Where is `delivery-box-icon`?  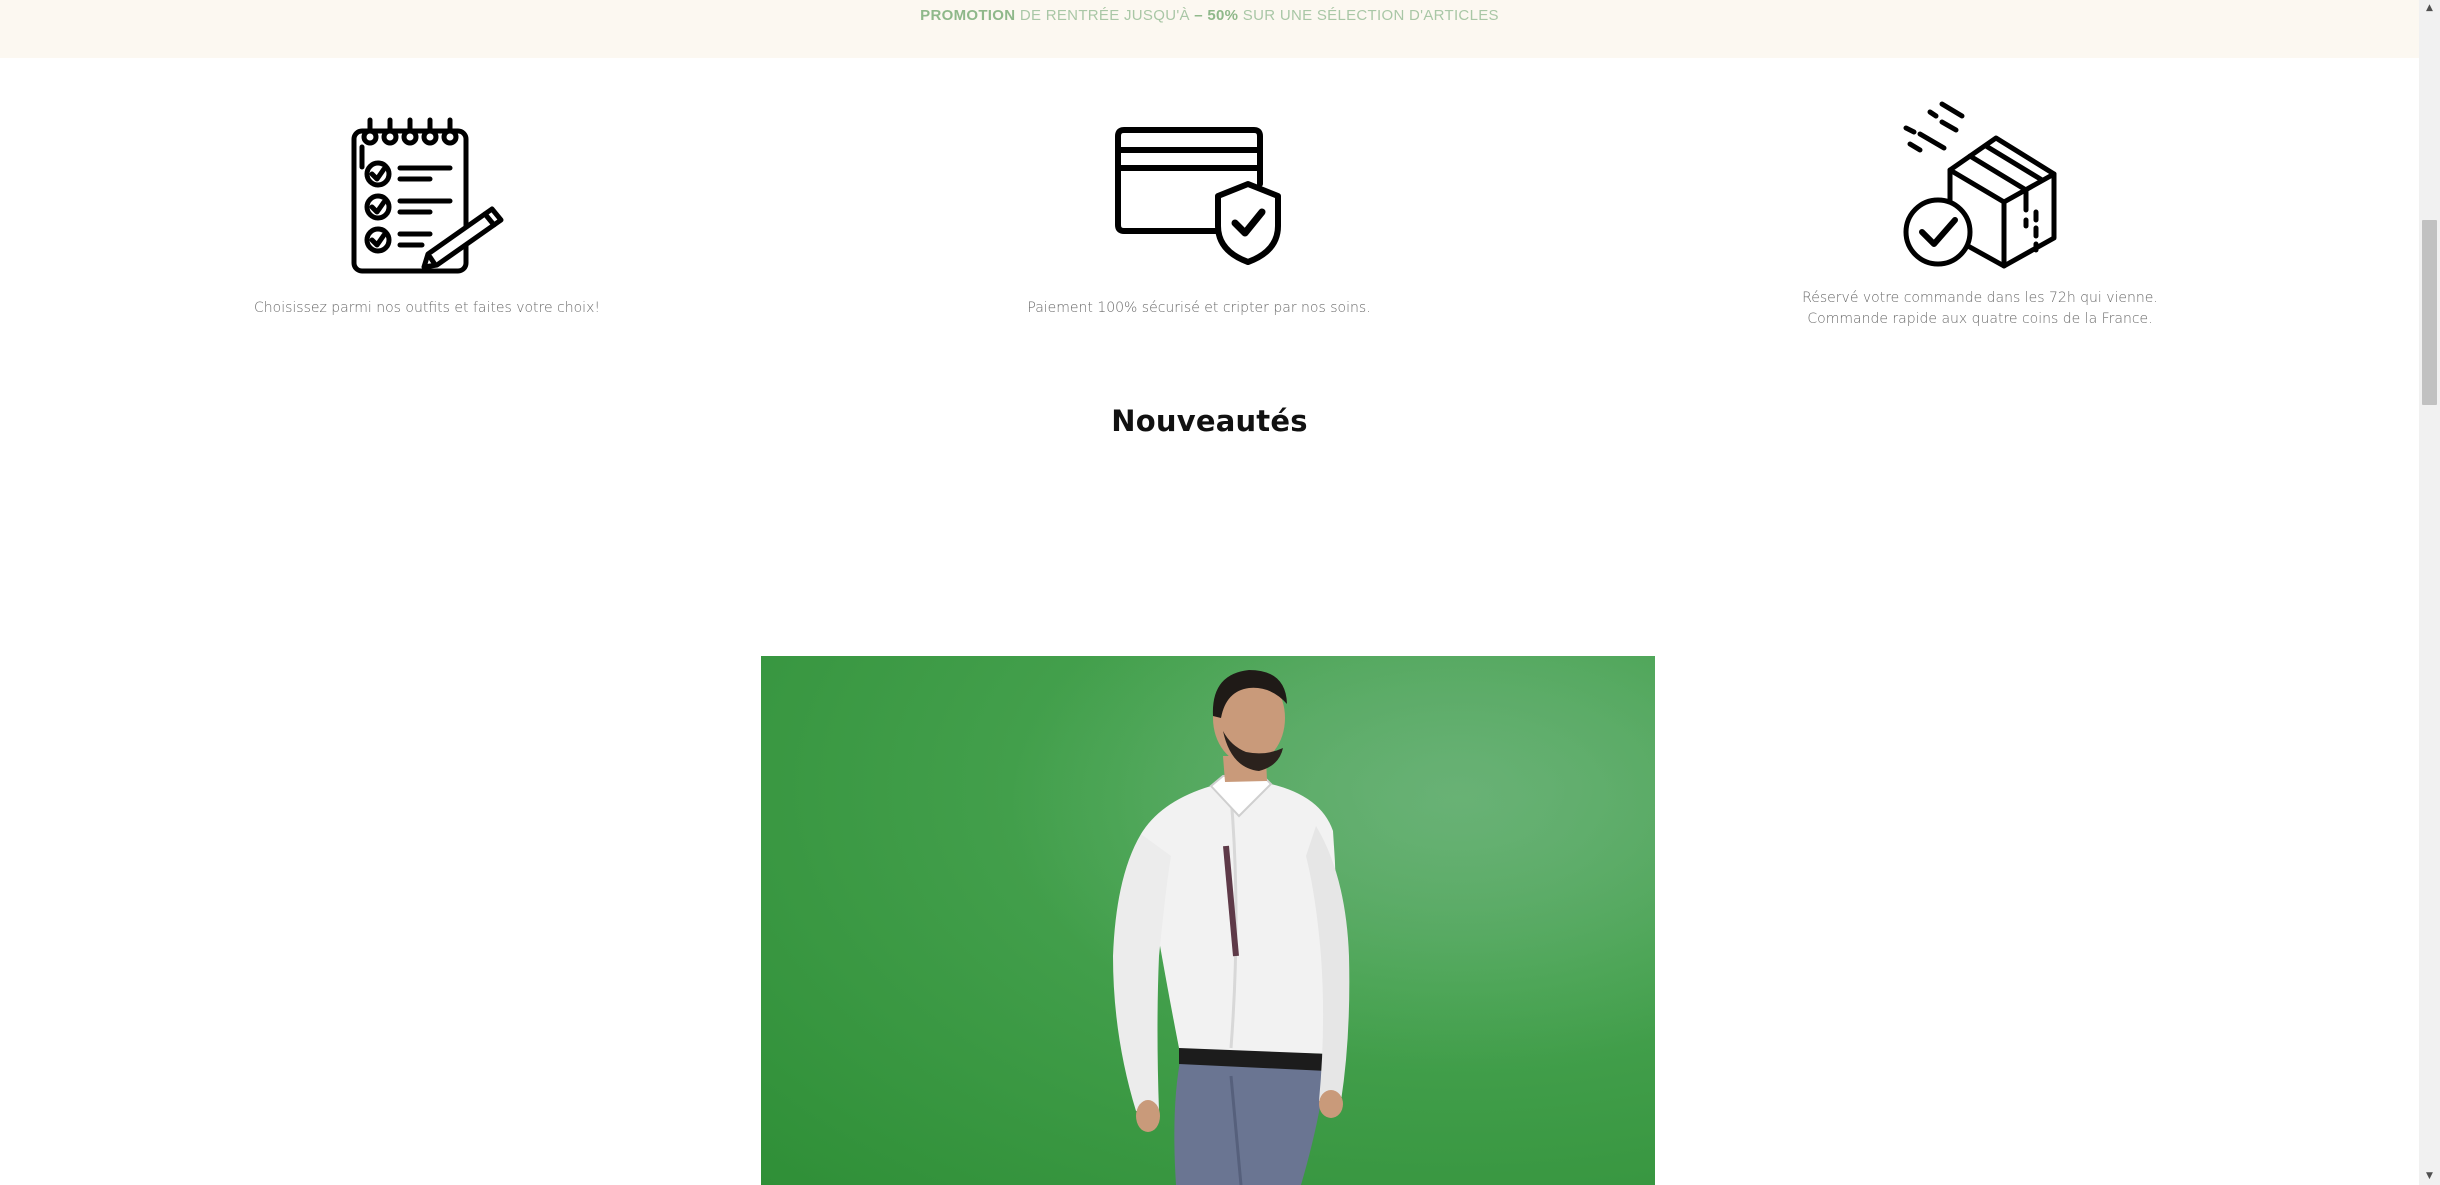 delivery-box-icon is located at coordinates (1980, 186).